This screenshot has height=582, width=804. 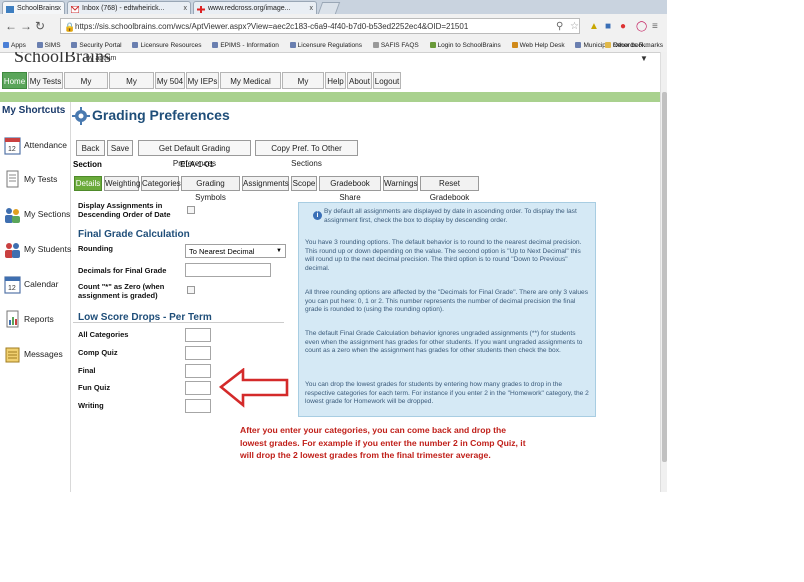 What do you see at coordinates (350, 189) in the screenshot?
I see `tab-gradebook-share: Gradebook Share` at bounding box center [350, 189].